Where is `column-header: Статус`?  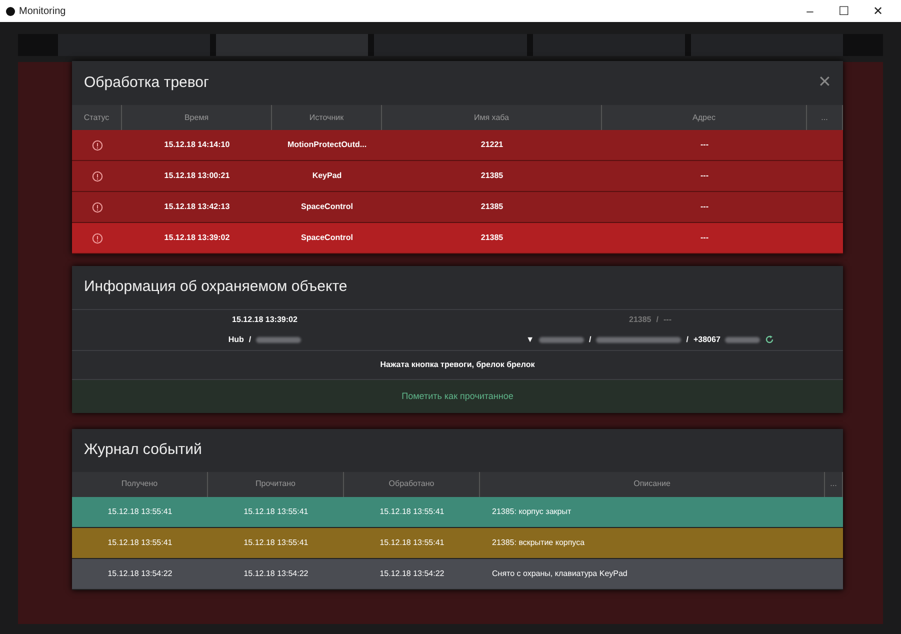 column-header: Статус is located at coordinates (97, 117).